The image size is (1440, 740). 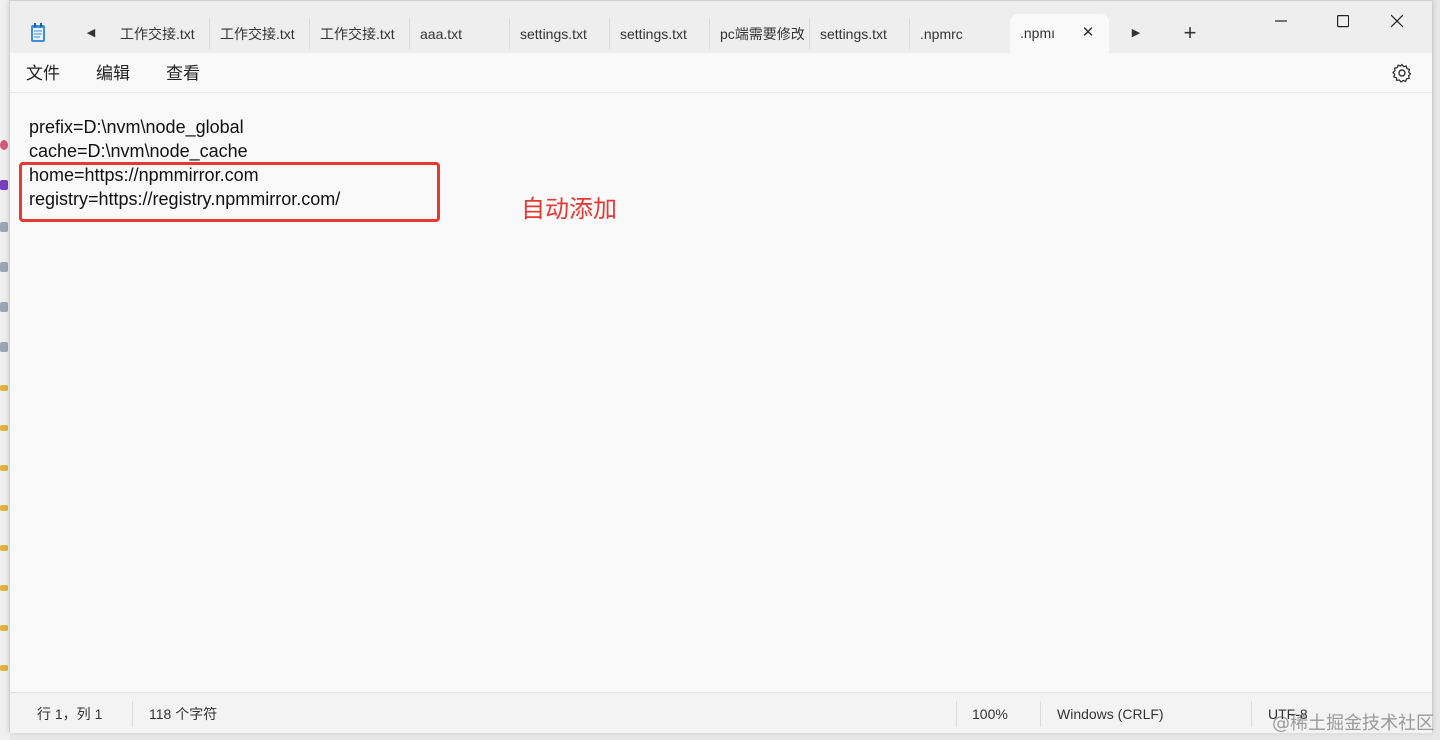 I want to click on cursor-position: 行 1，列 1, so click(x=70, y=714).